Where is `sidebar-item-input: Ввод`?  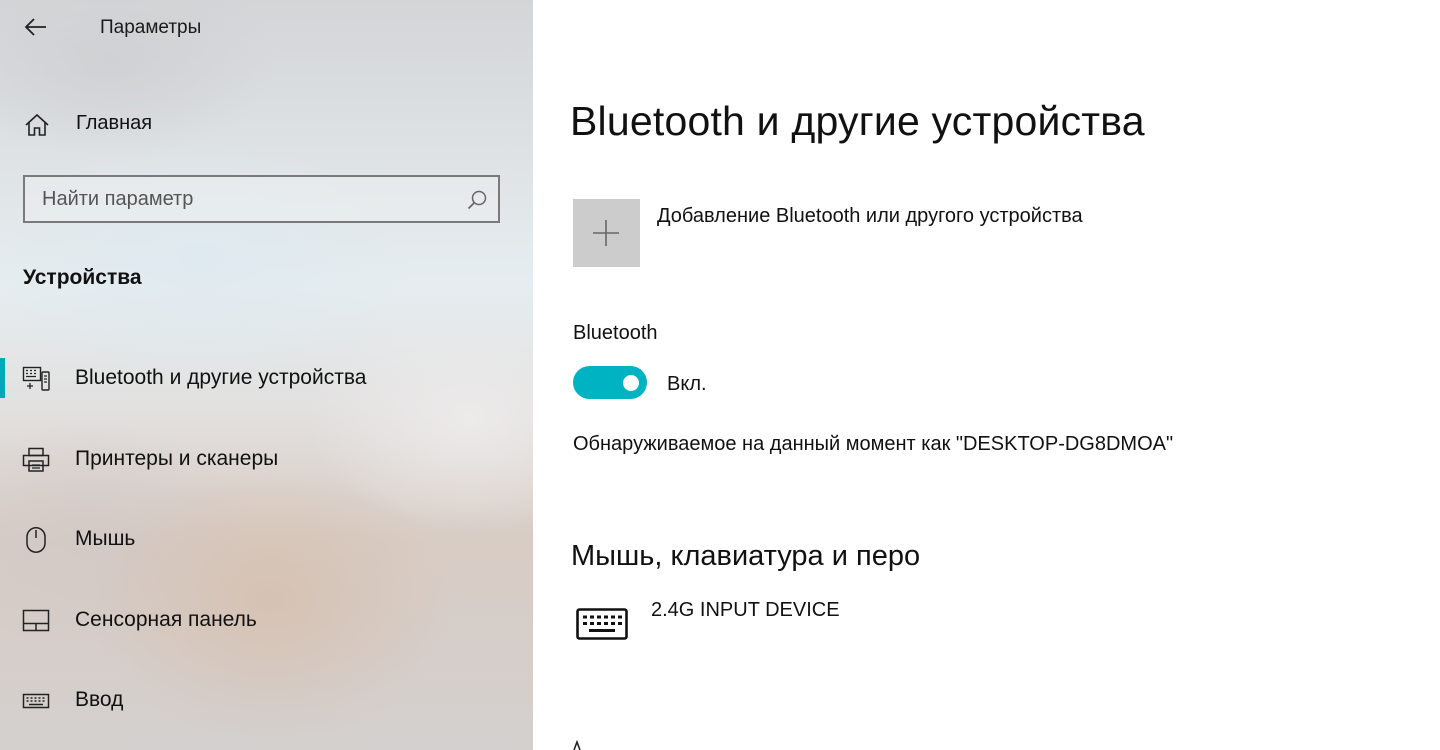
sidebar-item-input: Ввод is located at coordinates (266, 700).